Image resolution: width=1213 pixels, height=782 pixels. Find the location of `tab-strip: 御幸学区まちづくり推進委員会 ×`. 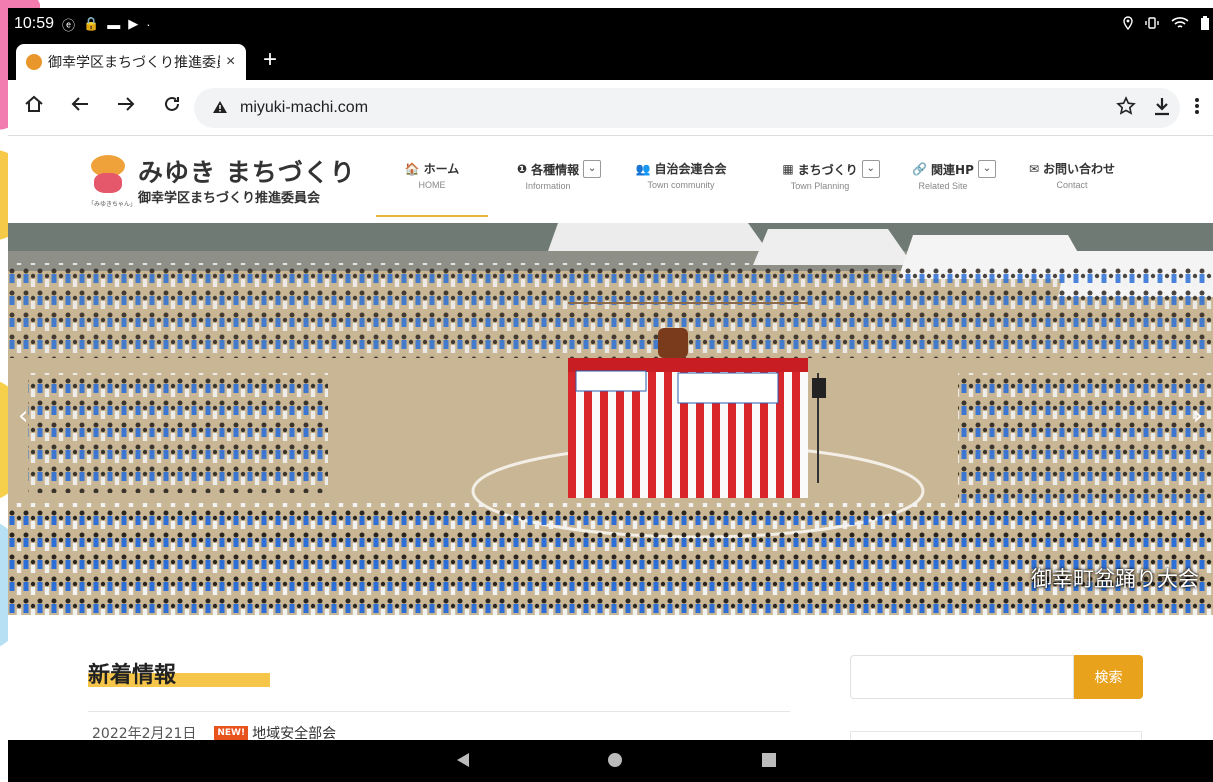

tab-strip: 御幸学区まちづくり推進委員会 × is located at coordinates (610, 60).